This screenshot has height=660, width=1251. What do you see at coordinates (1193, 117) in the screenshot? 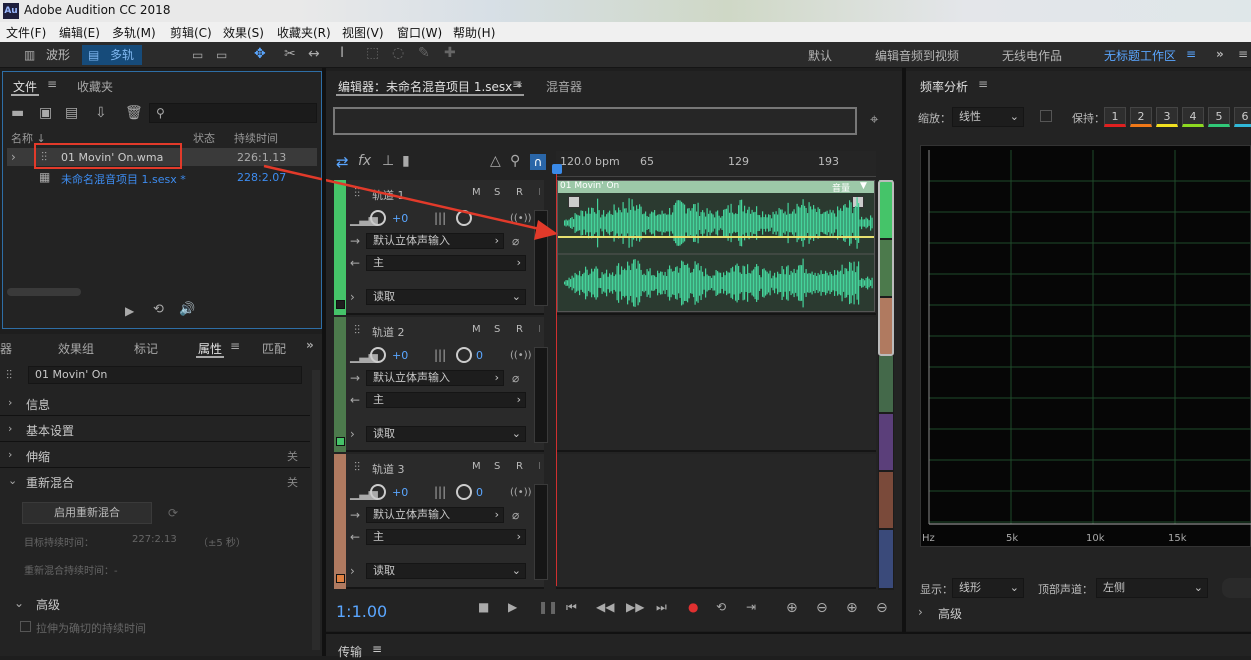
I see `hold-button-4: 4` at bounding box center [1193, 117].